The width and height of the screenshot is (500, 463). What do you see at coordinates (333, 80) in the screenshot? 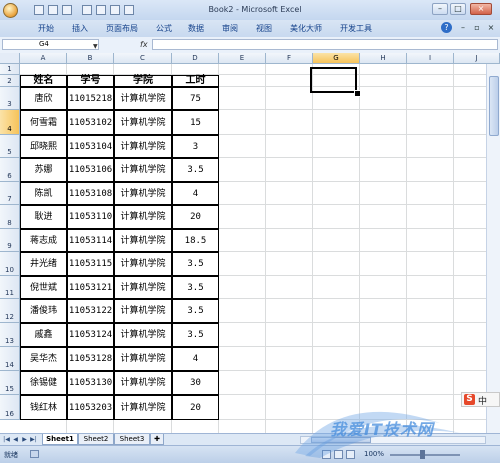
I see `active-cell-outline` at bounding box center [333, 80].